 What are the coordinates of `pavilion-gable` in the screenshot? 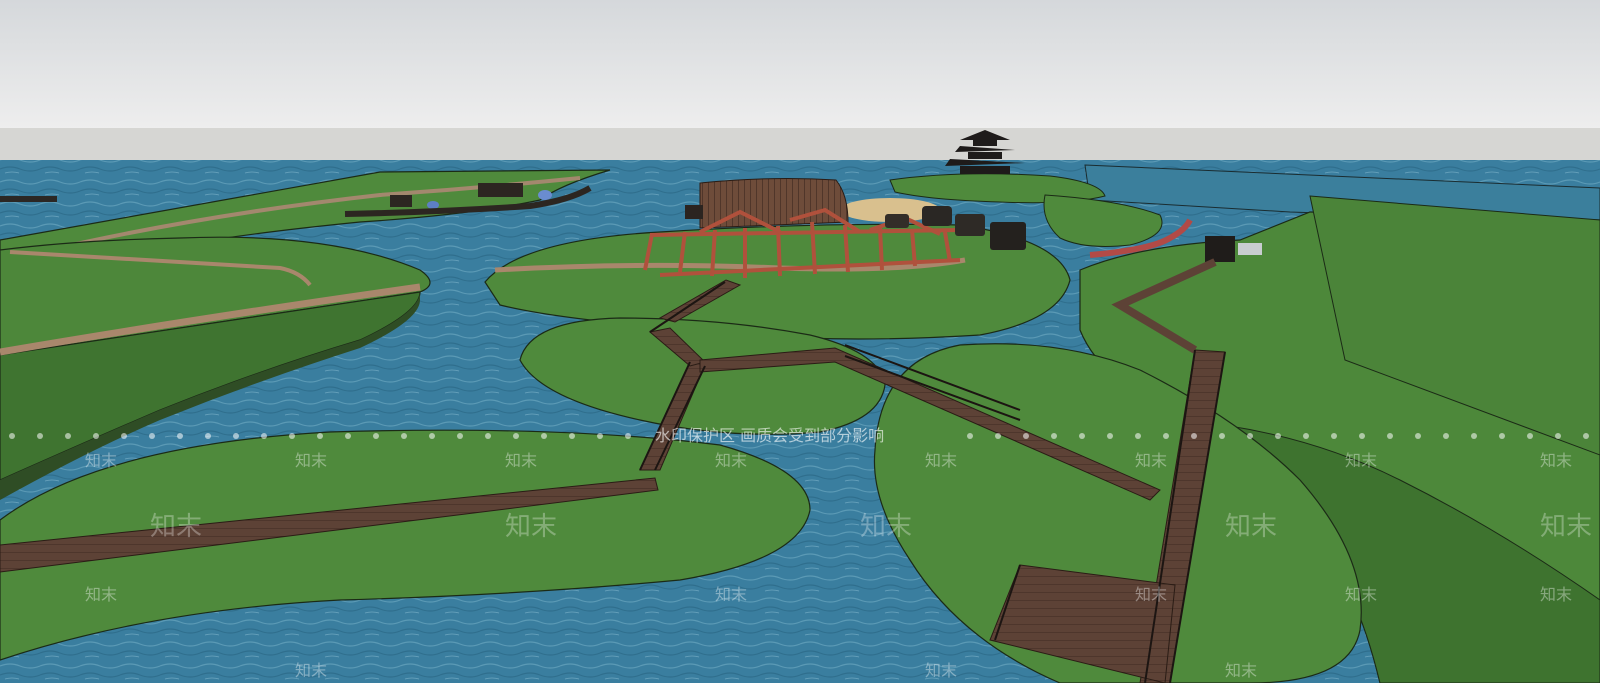 It's located at (694, 212).